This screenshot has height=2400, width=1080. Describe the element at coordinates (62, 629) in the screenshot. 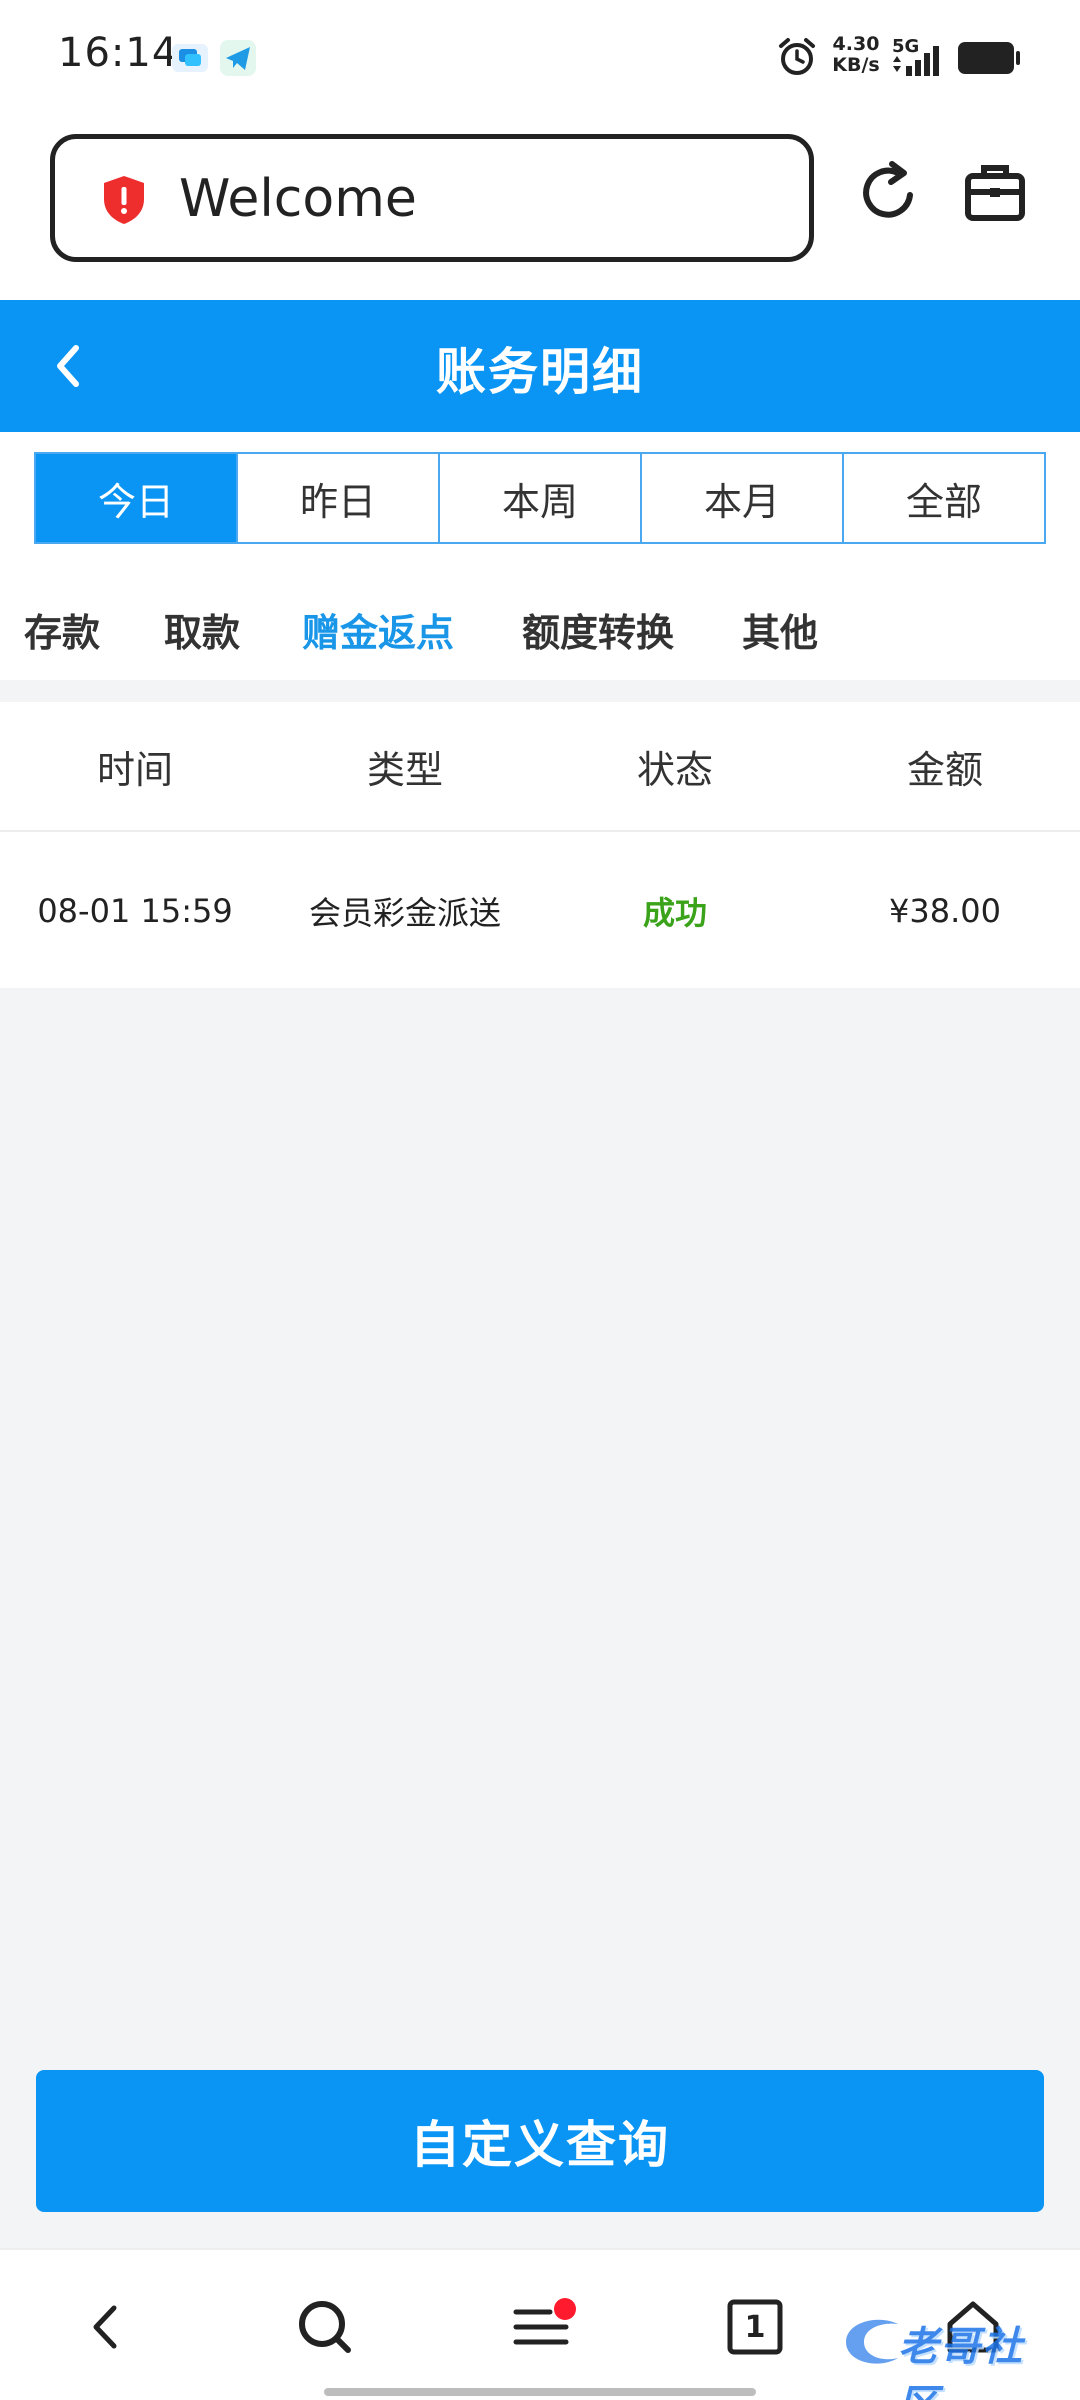

I see `tab-deposit: 存款` at that location.